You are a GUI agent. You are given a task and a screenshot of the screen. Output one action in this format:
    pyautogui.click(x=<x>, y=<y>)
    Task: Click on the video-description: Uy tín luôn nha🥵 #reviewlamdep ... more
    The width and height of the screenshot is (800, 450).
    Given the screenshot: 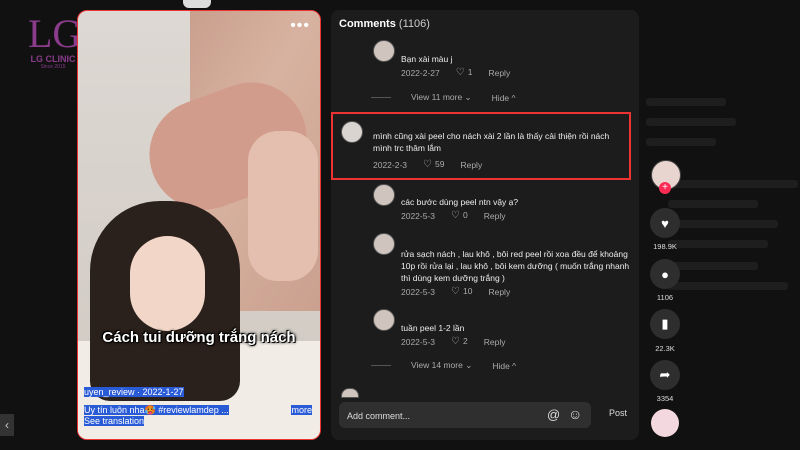 What is the action you would take?
    pyautogui.click(x=198, y=410)
    